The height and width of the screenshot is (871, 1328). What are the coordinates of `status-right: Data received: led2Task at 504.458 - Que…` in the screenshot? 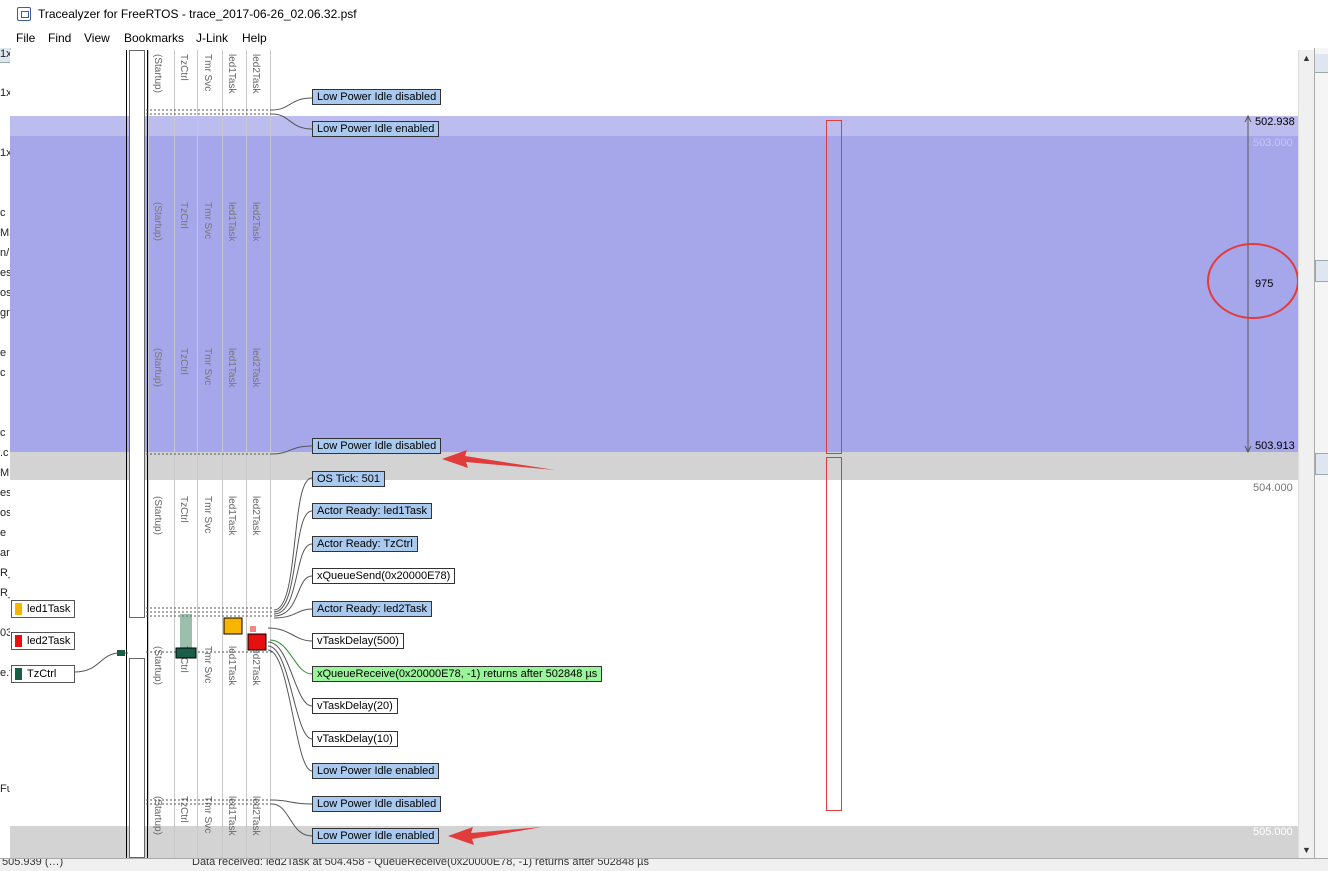 It's located at (420, 863).